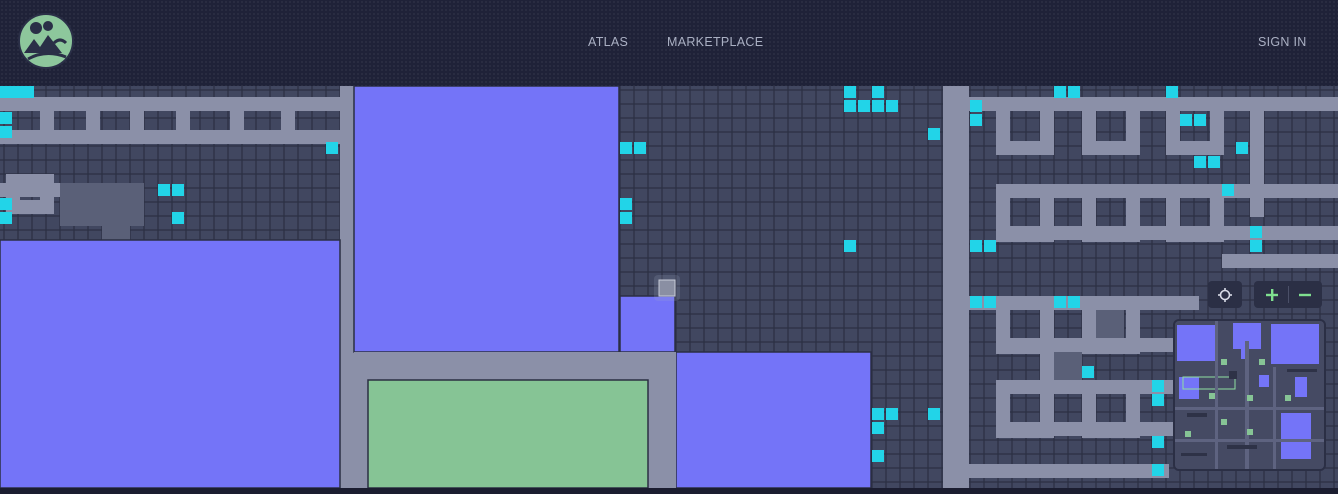 The width and height of the screenshot is (1338, 494). What do you see at coordinates (1272, 294) in the screenshot?
I see `plus-icon` at bounding box center [1272, 294].